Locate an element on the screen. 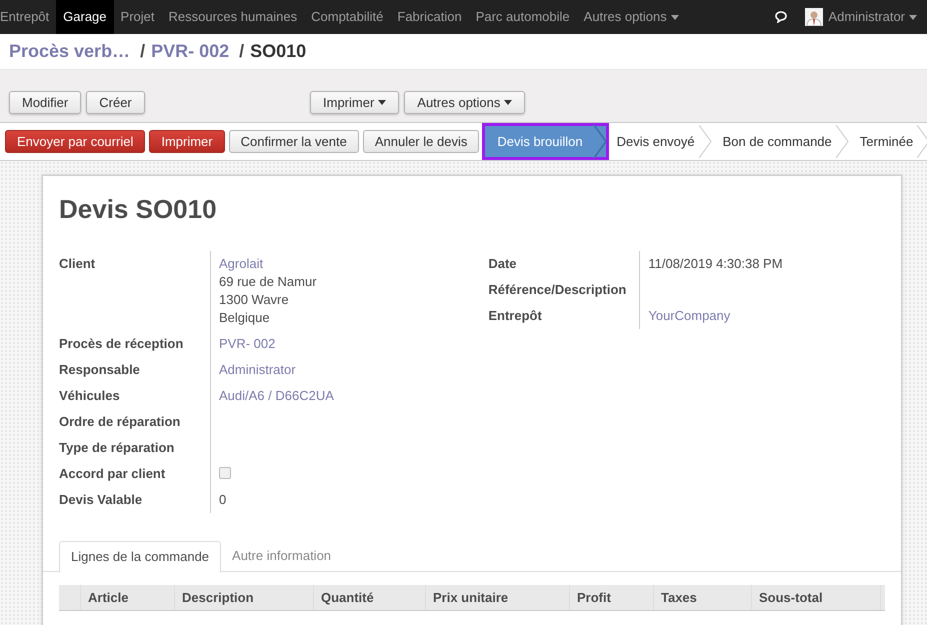 The width and height of the screenshot is (927, 625). status-stage: Terminée is located at coordinates (888, 141).